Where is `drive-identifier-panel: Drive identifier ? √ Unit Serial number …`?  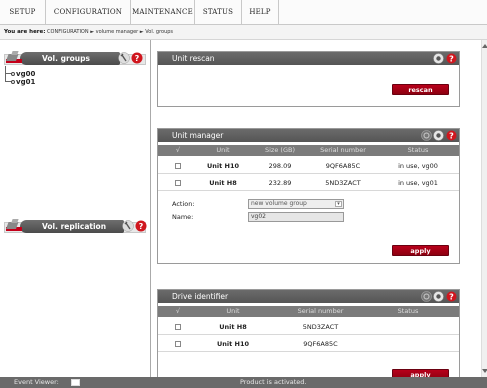 drive-identifier-panel: Drive identifier ? √ Unit Serial number … is located at coordinates (308, 334).